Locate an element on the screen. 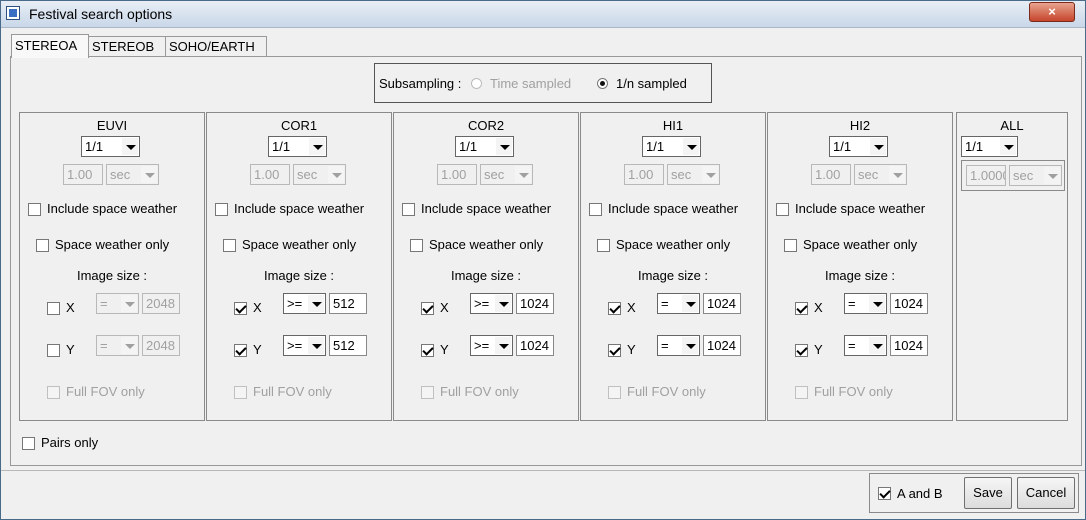 Image resolution: width=1086 pixels, height=520 pixels. a-and-b-label: A and B is located at coordinates (920, 493).